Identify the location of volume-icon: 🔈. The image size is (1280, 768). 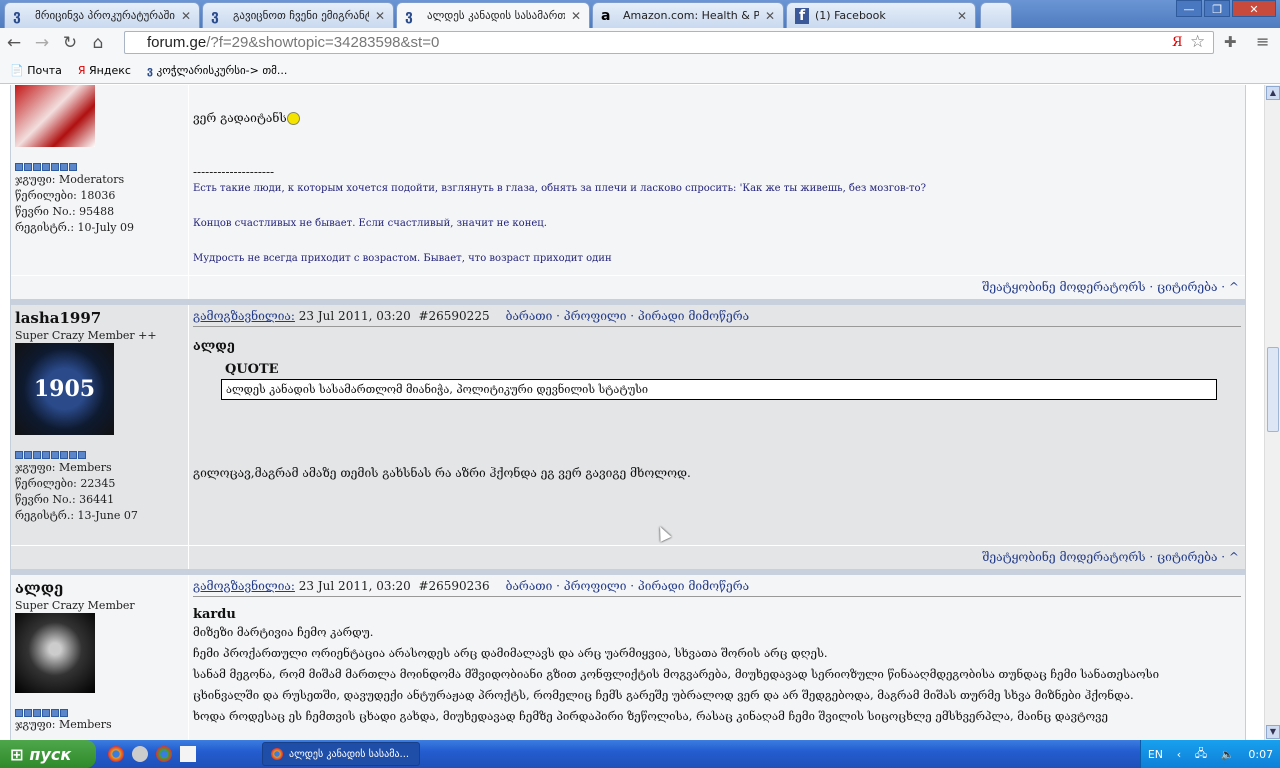
(1228, 754).